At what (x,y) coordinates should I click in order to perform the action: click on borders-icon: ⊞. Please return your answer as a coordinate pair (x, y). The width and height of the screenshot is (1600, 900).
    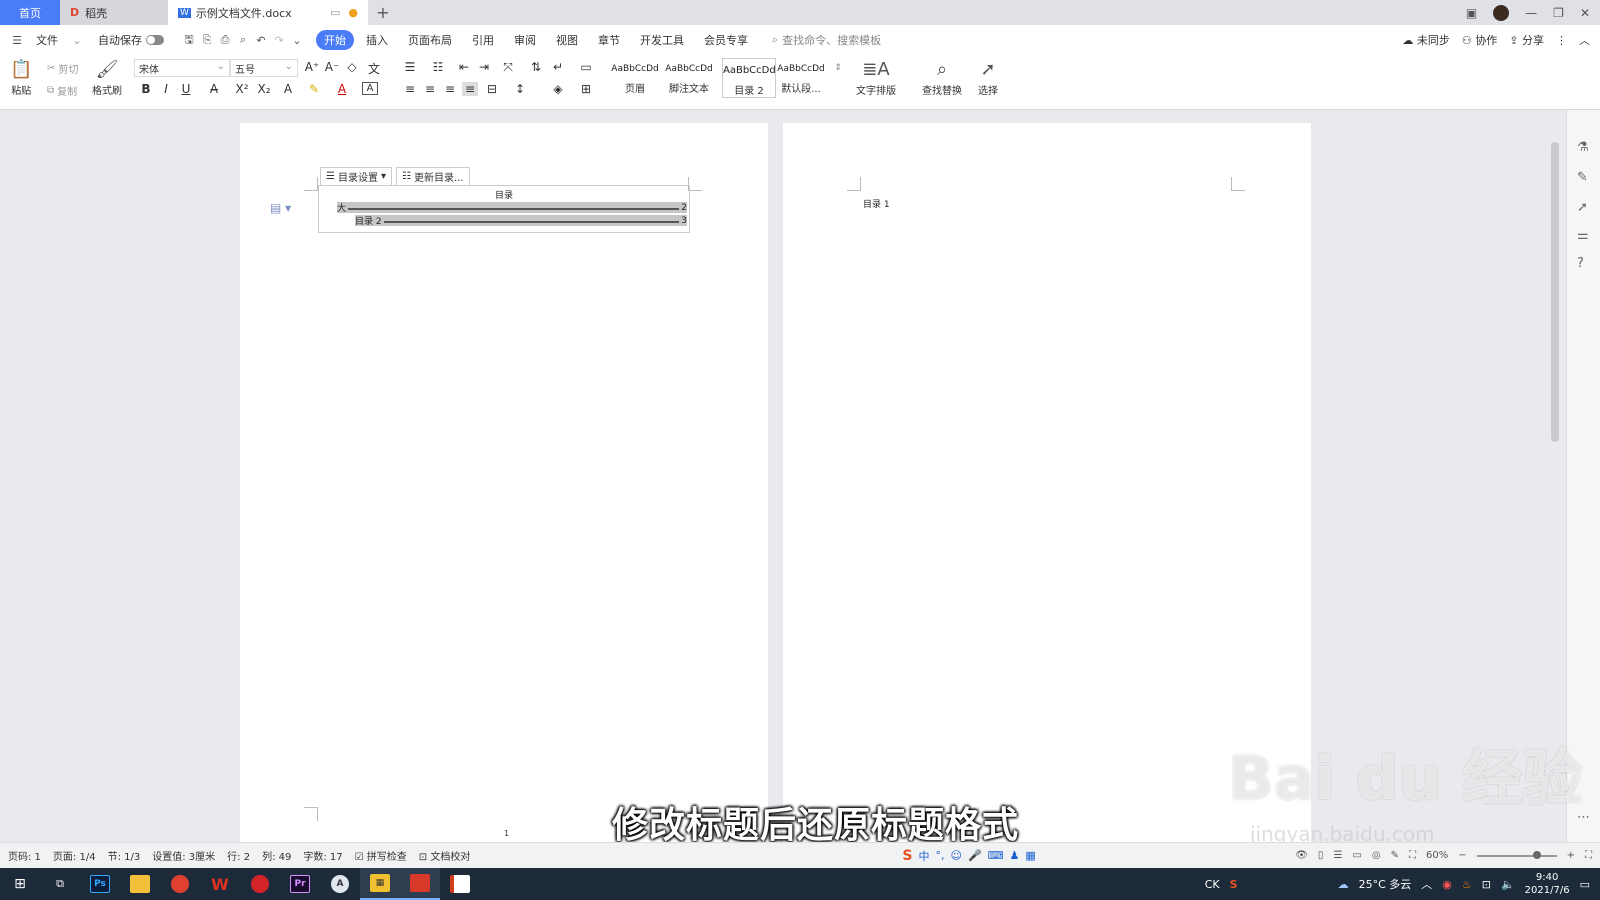
    Looking at the image, I should click on (586, 89).